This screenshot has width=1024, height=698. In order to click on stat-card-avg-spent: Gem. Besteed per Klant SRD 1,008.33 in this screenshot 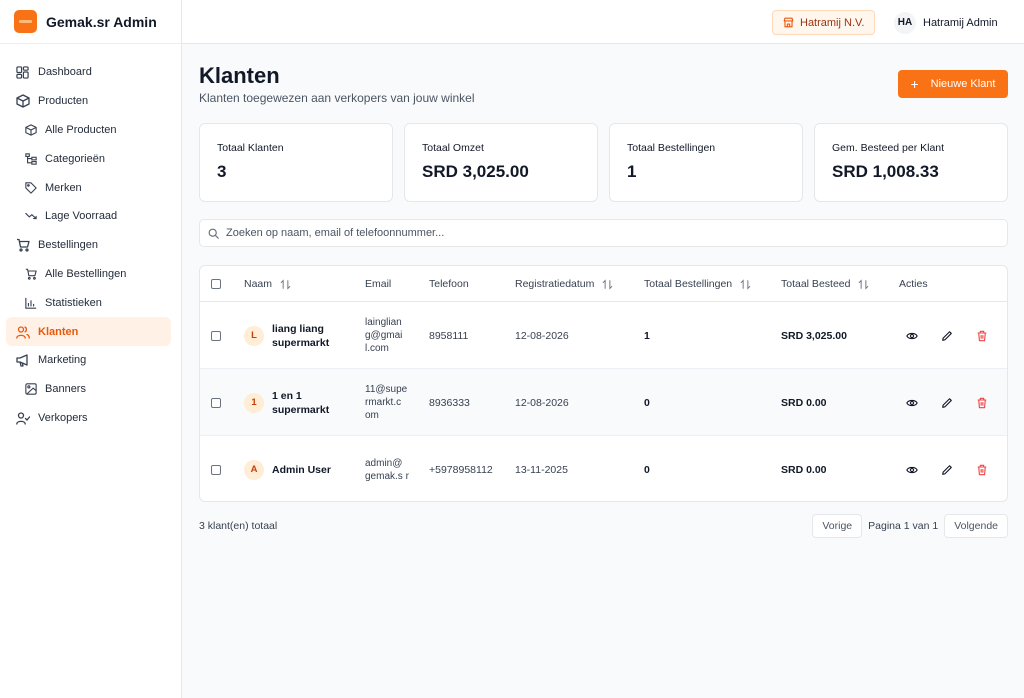, I will do `click(911, 162)`.